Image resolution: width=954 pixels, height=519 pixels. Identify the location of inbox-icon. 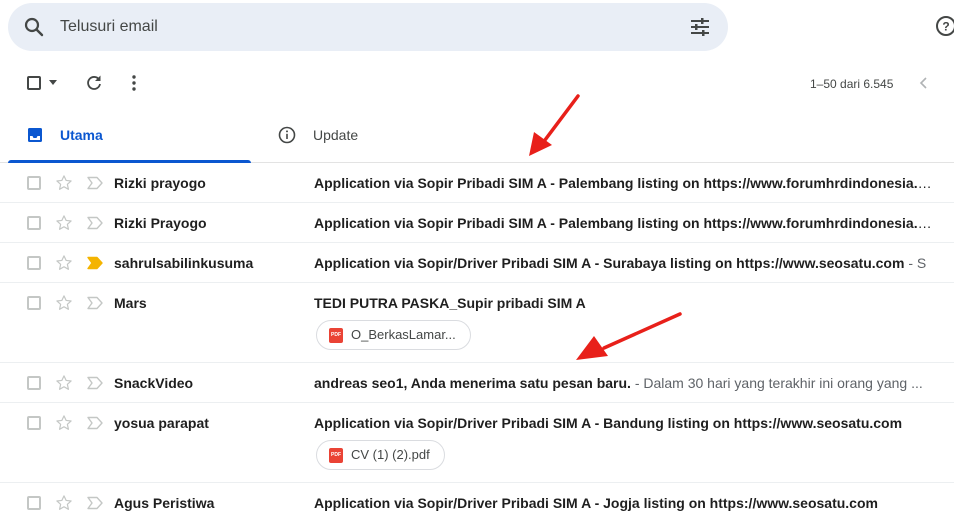
(35, 135).